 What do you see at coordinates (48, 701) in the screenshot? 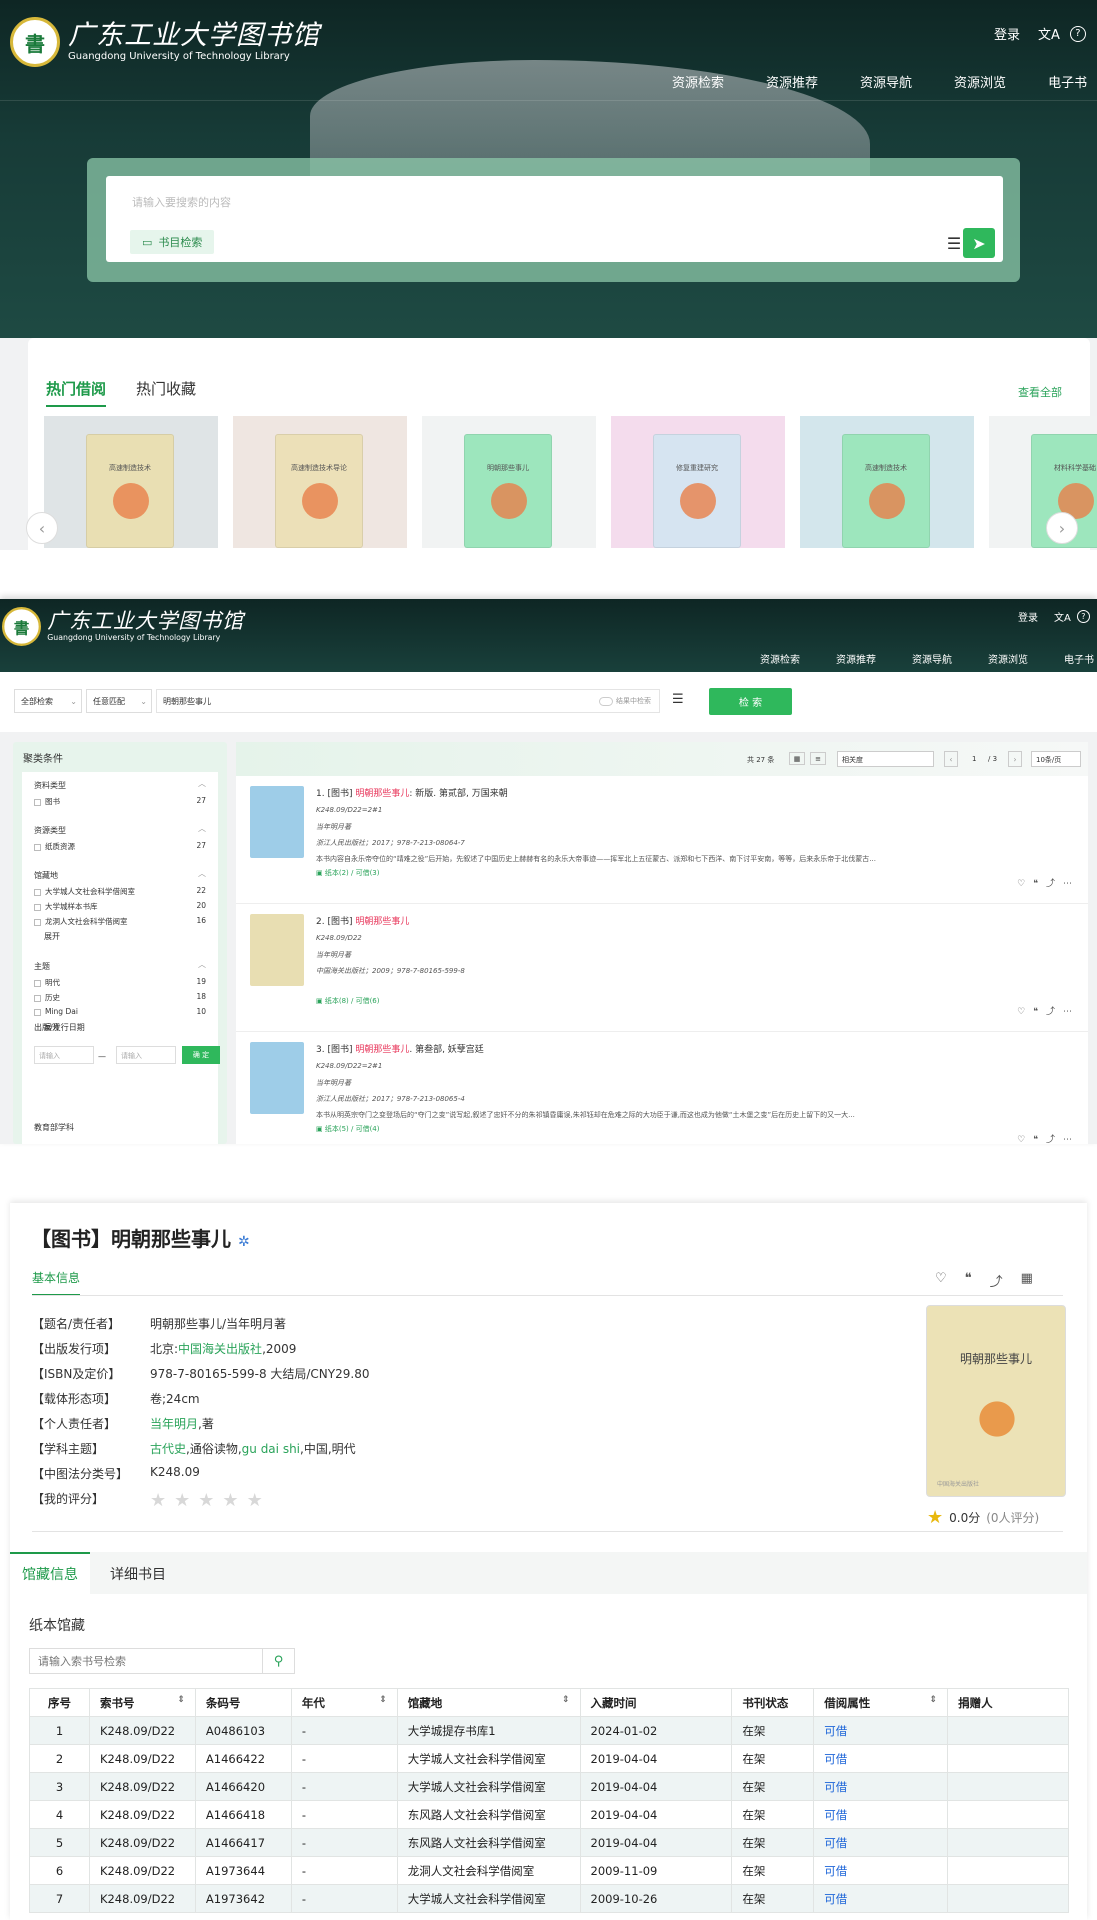
I see `scope-select: 全部检索 ⌄` at bounding box center [48, 701].